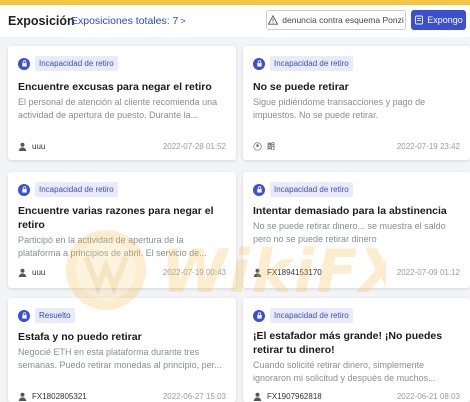  What do you see at coordinates (273, 20) in the screenshot?
I see `warning-icon` at bounding box center [273, 20].